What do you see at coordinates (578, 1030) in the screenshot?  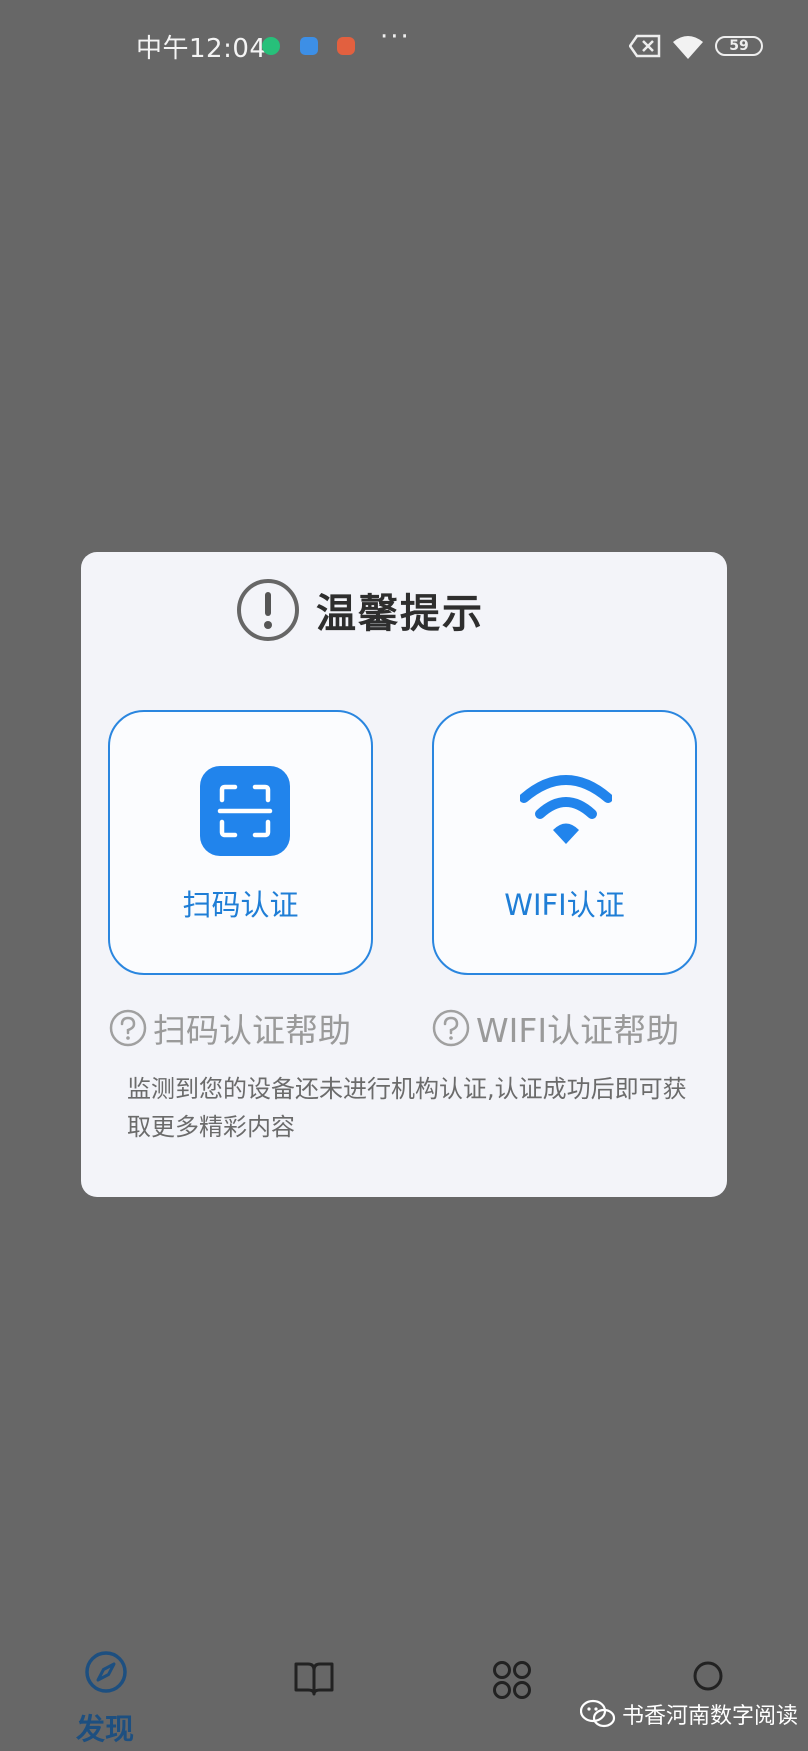 I see `wifi-help-label: WIFI认证帮助` at bounding box center [578, 1030].